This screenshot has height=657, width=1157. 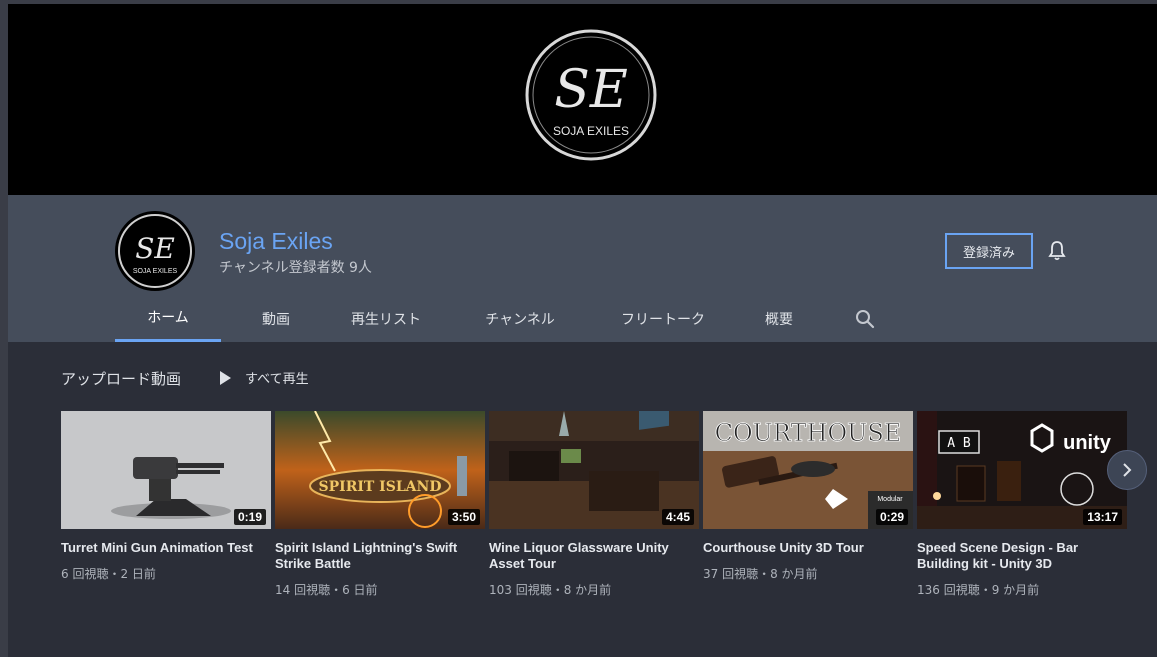 What do you see at coordinates (249, 517) in the screenshot?
I see `video-duration: 0:19` at bounding box center [249, 517].